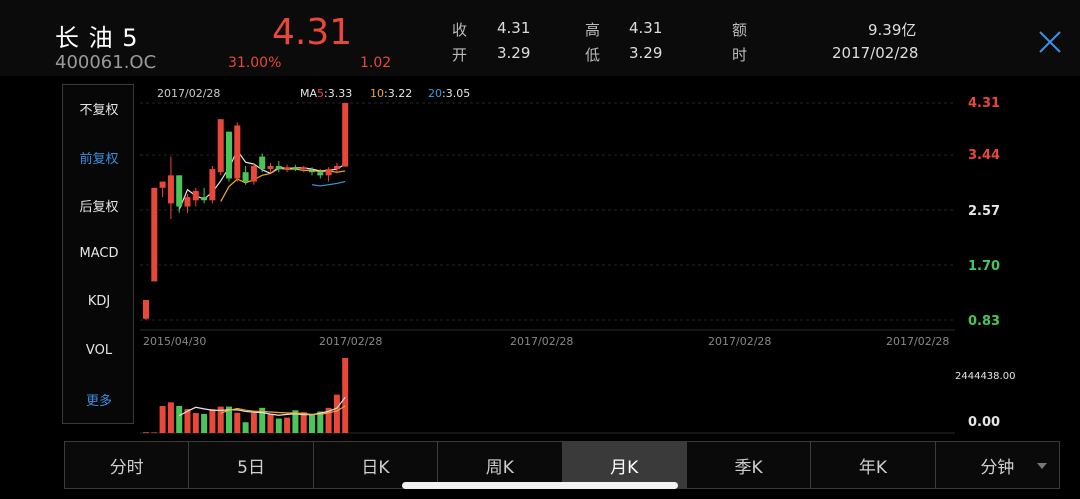  What do you see at coordinates (435, 93) in the screenshot?
I see `ma20-key: 20` at bounding box center [435, 93].